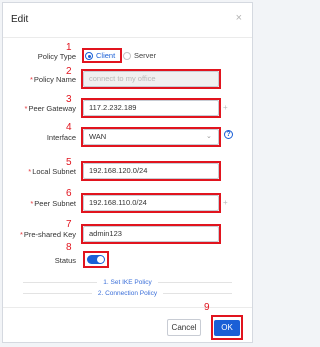 This screenshot has height=347, width=320. Describe the element at coordinates (151, 137) in the screenshot. I see `interface-select: WAN` at that location.